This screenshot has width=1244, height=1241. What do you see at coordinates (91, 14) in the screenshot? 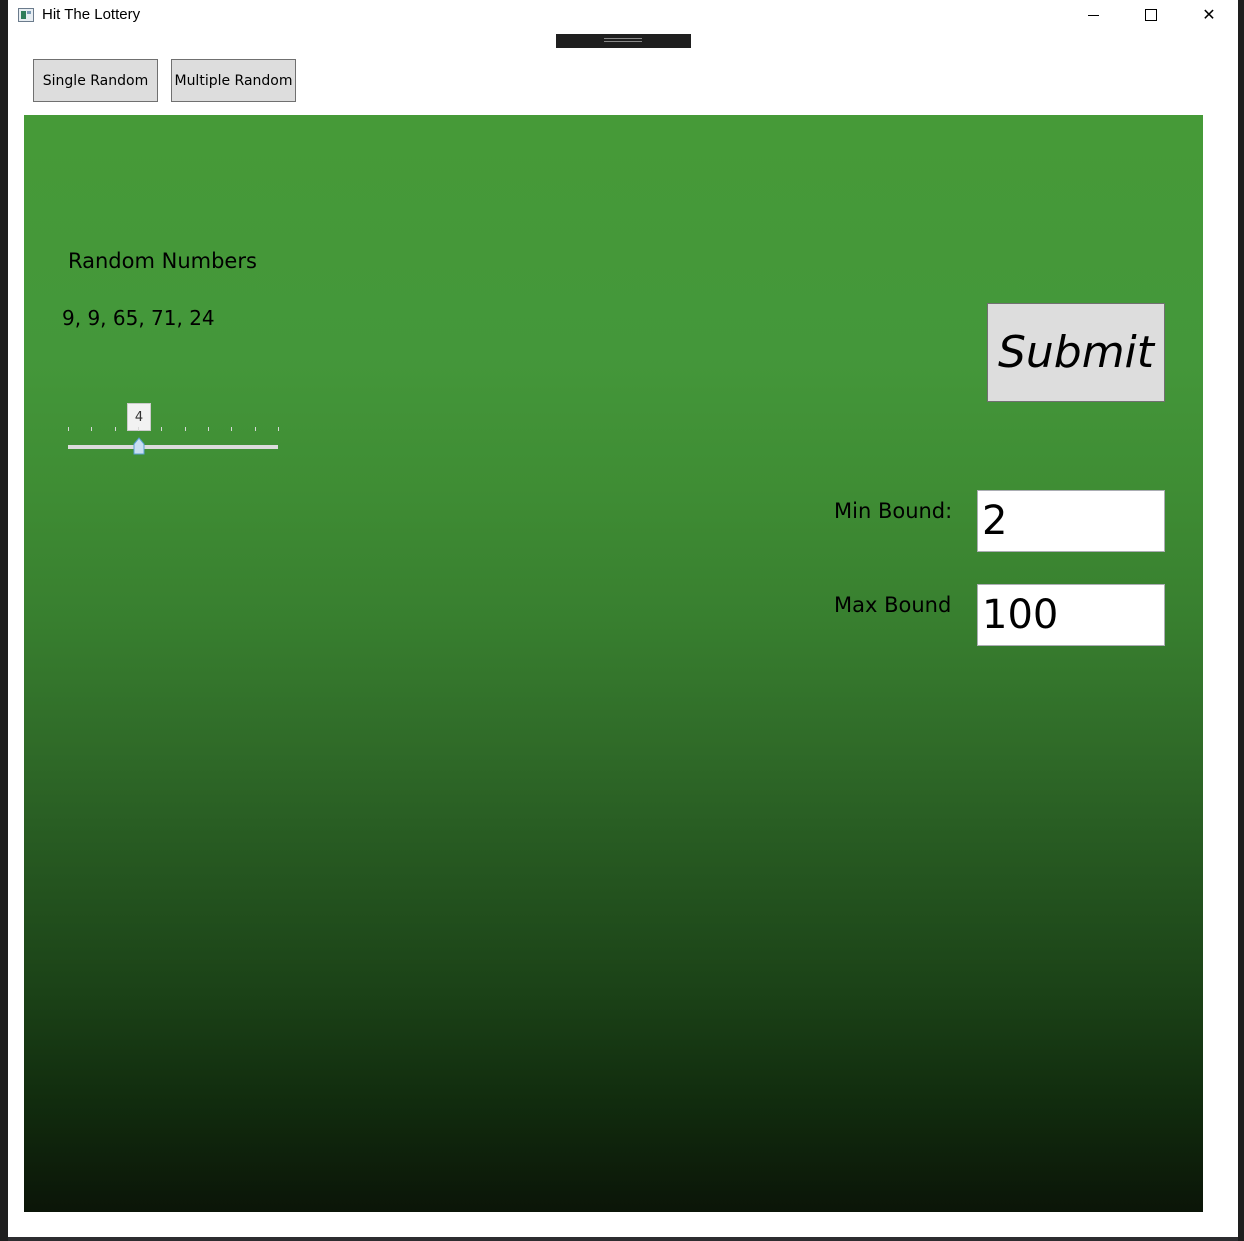
I see `window-title: Hit The Lottery` at bounding box center [91, 14].